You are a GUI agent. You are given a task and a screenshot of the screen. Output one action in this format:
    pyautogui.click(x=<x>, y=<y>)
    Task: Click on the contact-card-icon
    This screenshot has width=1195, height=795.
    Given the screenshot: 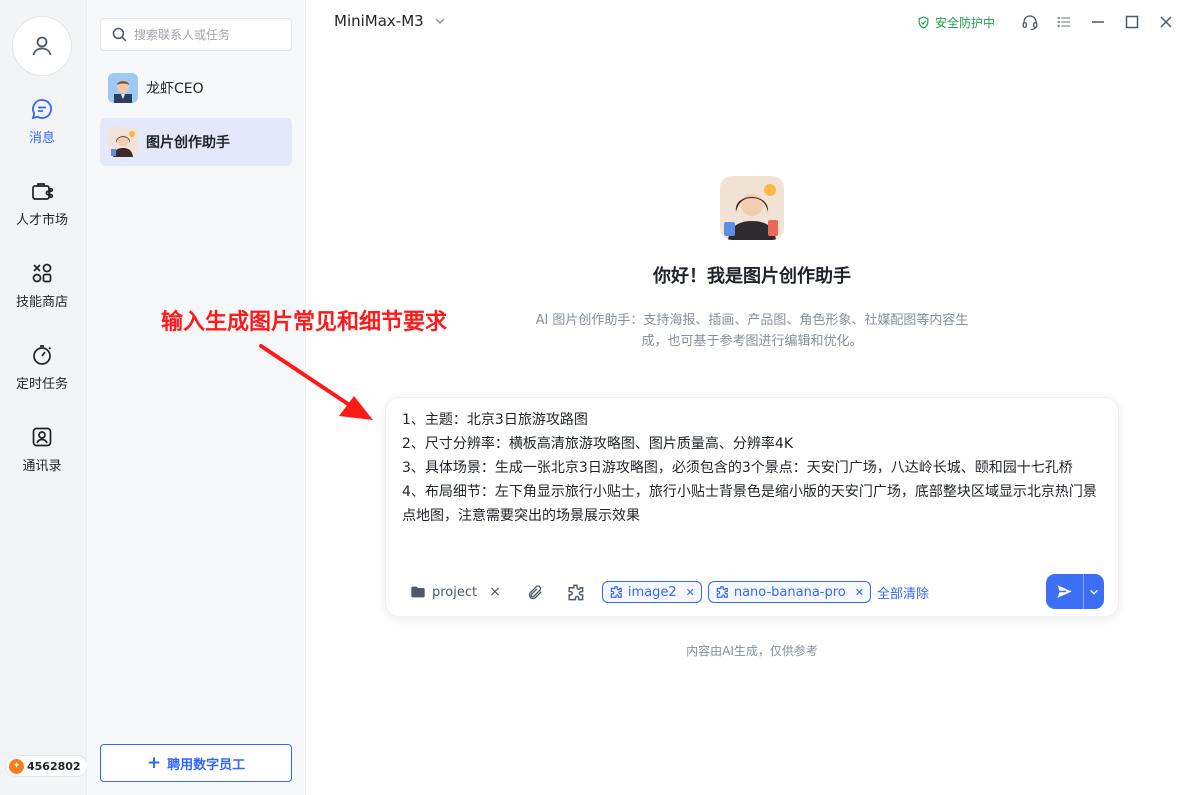 What is the action you would take?
    pyautogui.click(x=42, y=437)
    